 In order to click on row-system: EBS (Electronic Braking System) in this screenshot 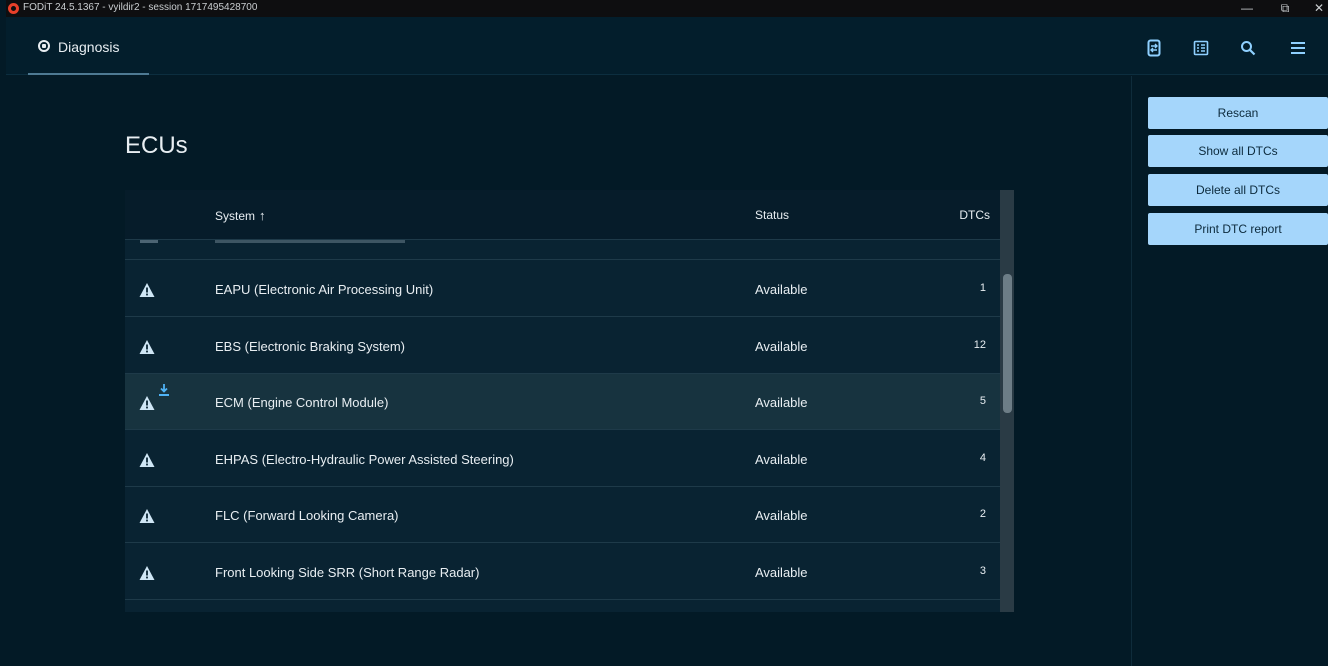, I will do `click(310, 346)`.